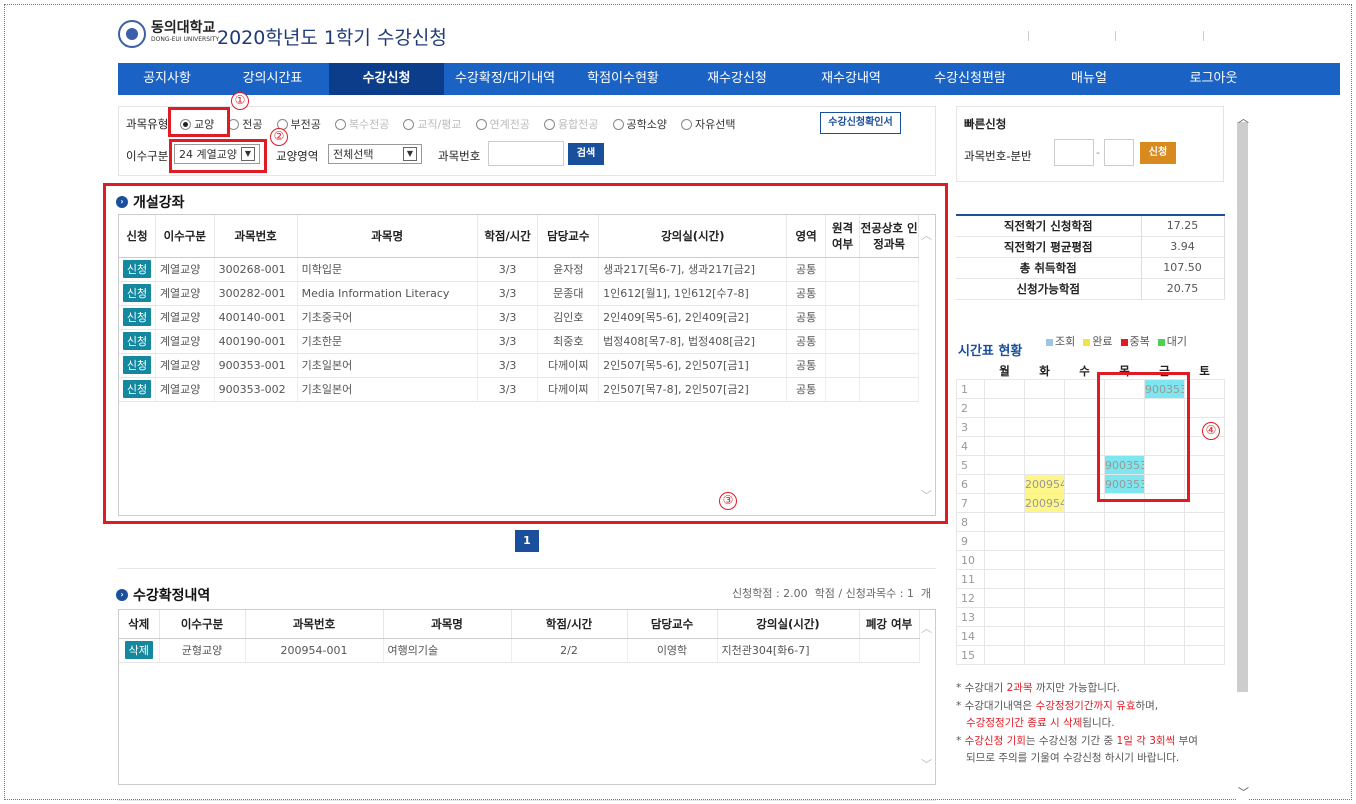 This screenshot has width=1356, height=804. I want to click on course-no-input, so click(526, 153).